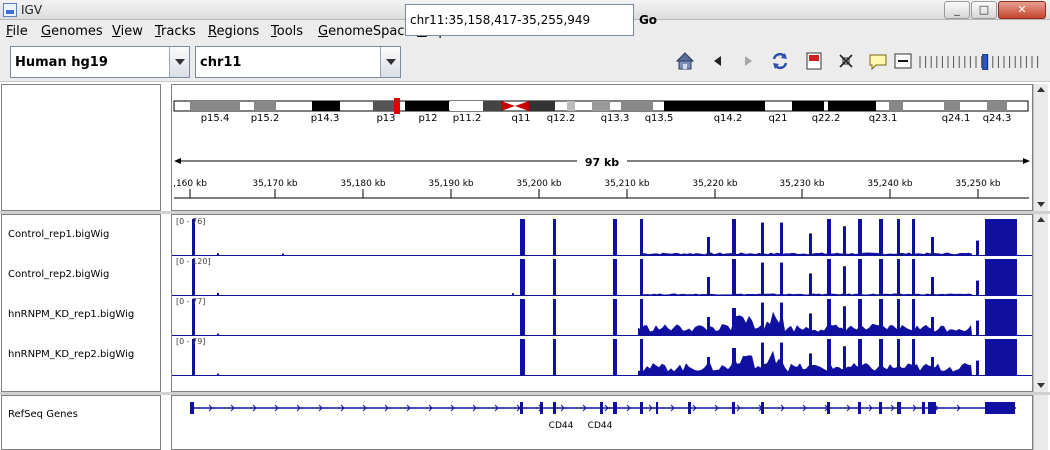  Describe the element at coordinates (233, 31) in the screenshot. I see `menu-regions: Regions` at that location.